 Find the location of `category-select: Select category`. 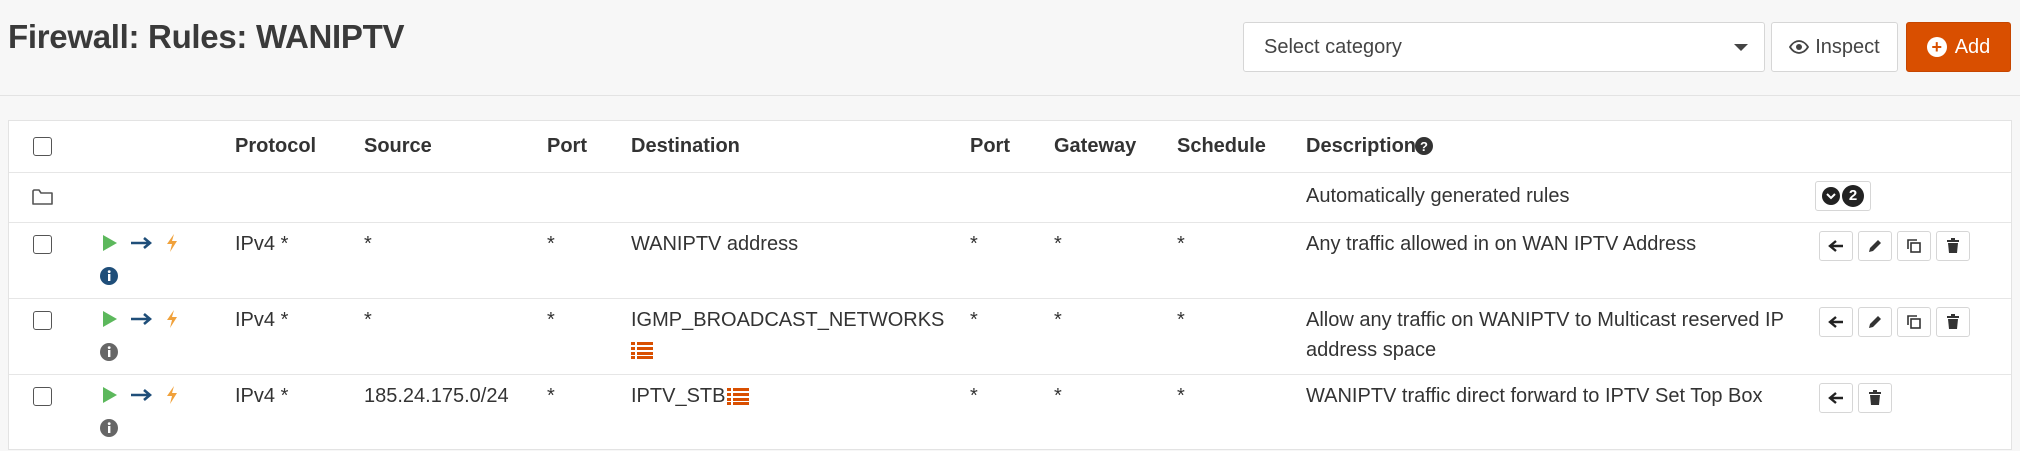

category-select: Select category is located at coordinates (1504, 47).